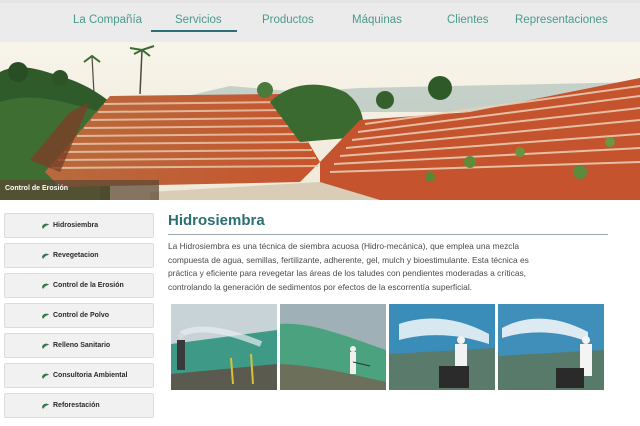 This screenshot has height=426, width=640. I want to click on page-title: Hidrosiembra, so click(216, 220).